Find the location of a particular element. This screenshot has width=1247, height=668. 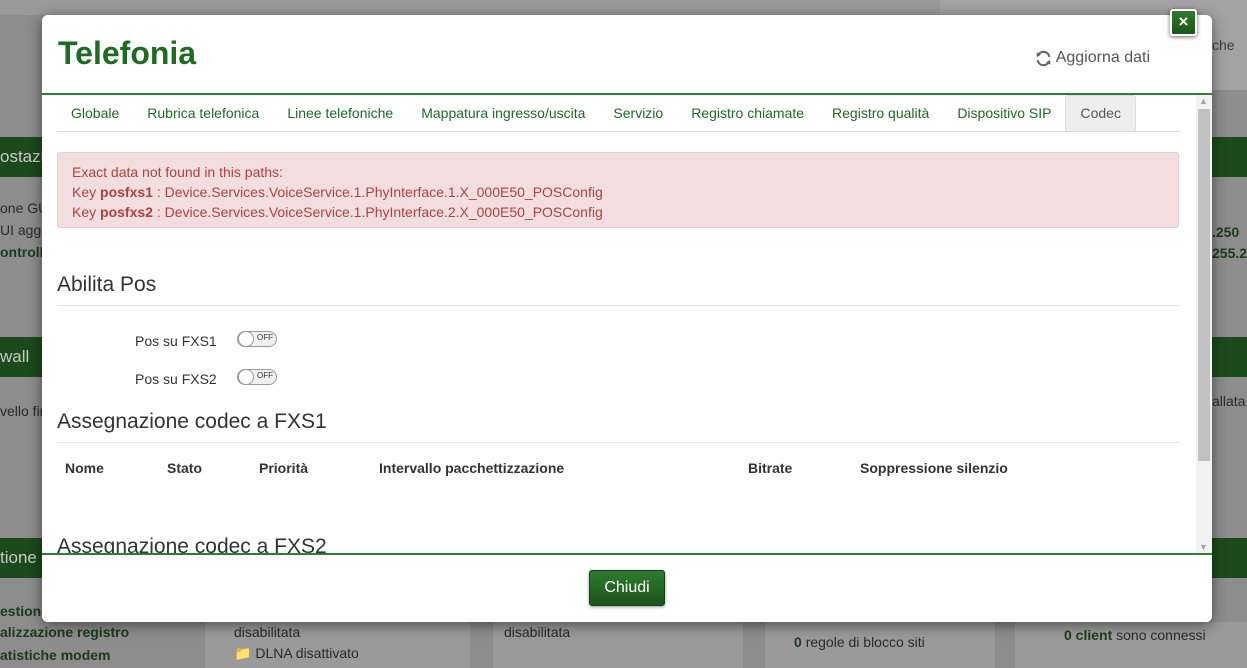

tab-codec: Codec is located at coordinates (1100, 113).